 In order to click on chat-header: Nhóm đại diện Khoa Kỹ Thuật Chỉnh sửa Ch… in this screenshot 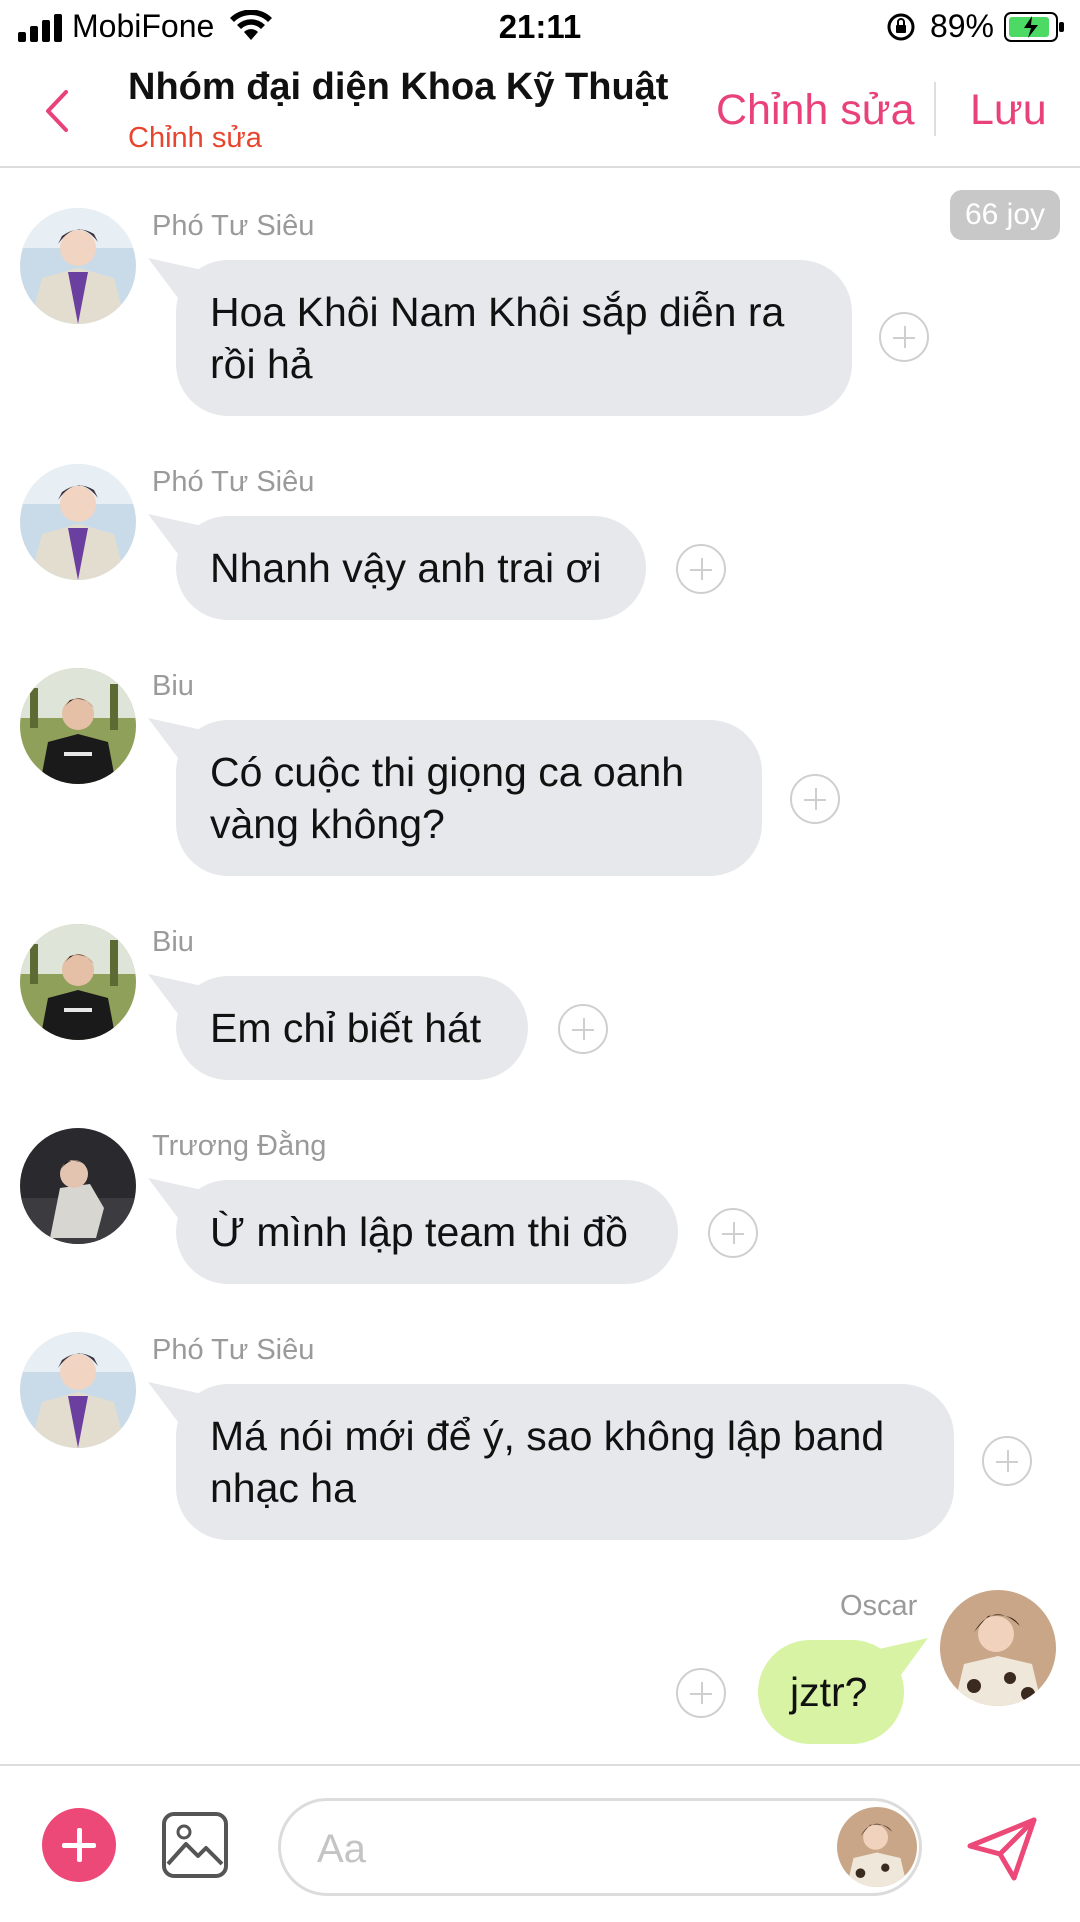, I will do `click(540, 112)`.